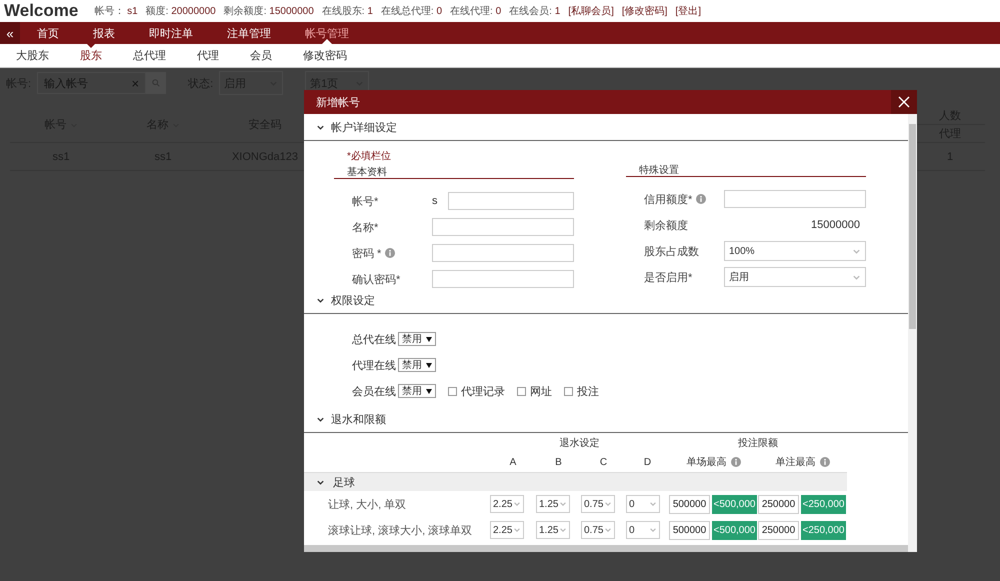  I want to click on header-link: [私聊会员], so click(591, 11).